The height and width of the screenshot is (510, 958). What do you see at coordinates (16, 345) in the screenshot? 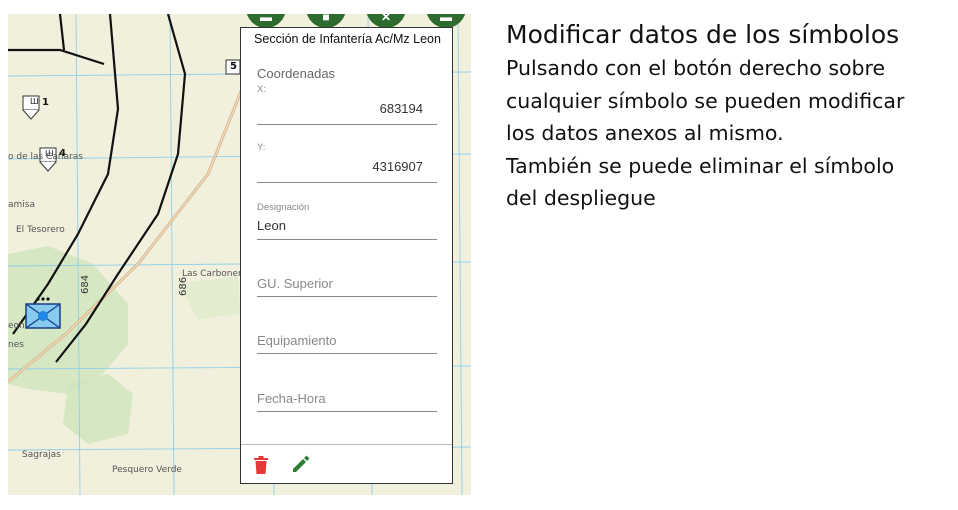
I see `place-label: nes` at bounding box center [16, 345].